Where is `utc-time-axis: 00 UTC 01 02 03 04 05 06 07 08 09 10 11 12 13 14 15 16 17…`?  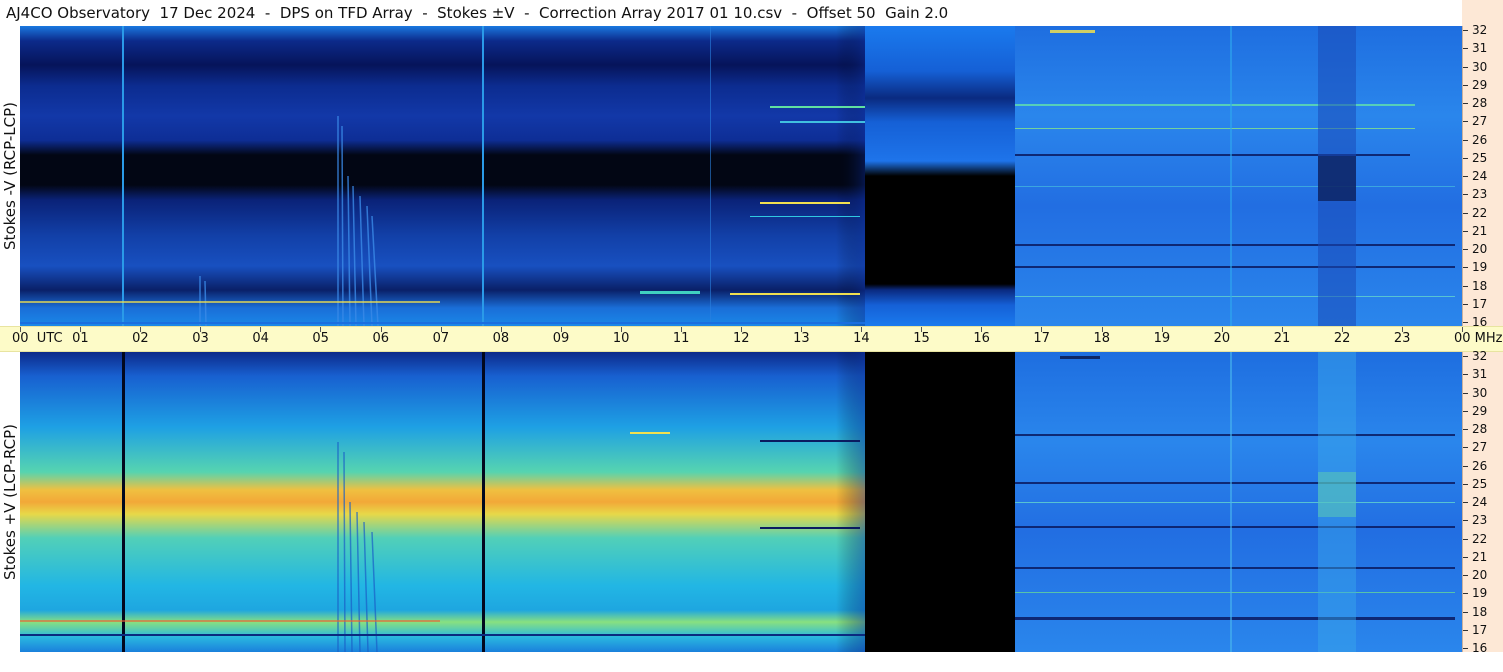 utc-time-axis: 00 UTC 01 02 03 04 05 06 07 08 09 10 11 12 13 14 15 16 17… is located at coordinates (751, 339).